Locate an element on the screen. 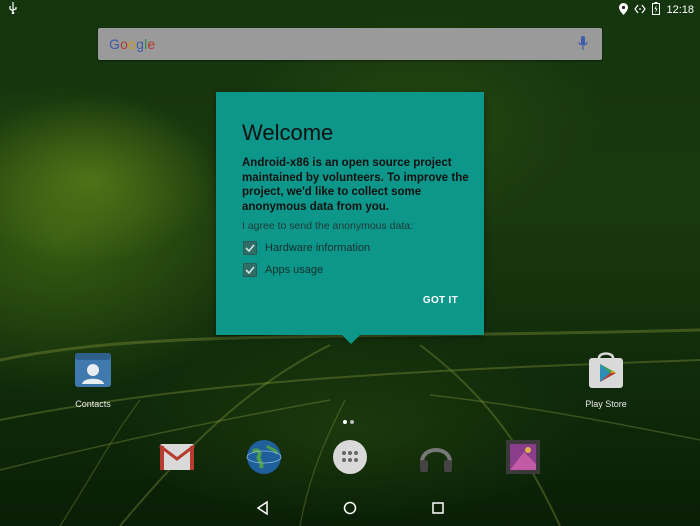  play-store-icon is located at coordinates (606, 373).